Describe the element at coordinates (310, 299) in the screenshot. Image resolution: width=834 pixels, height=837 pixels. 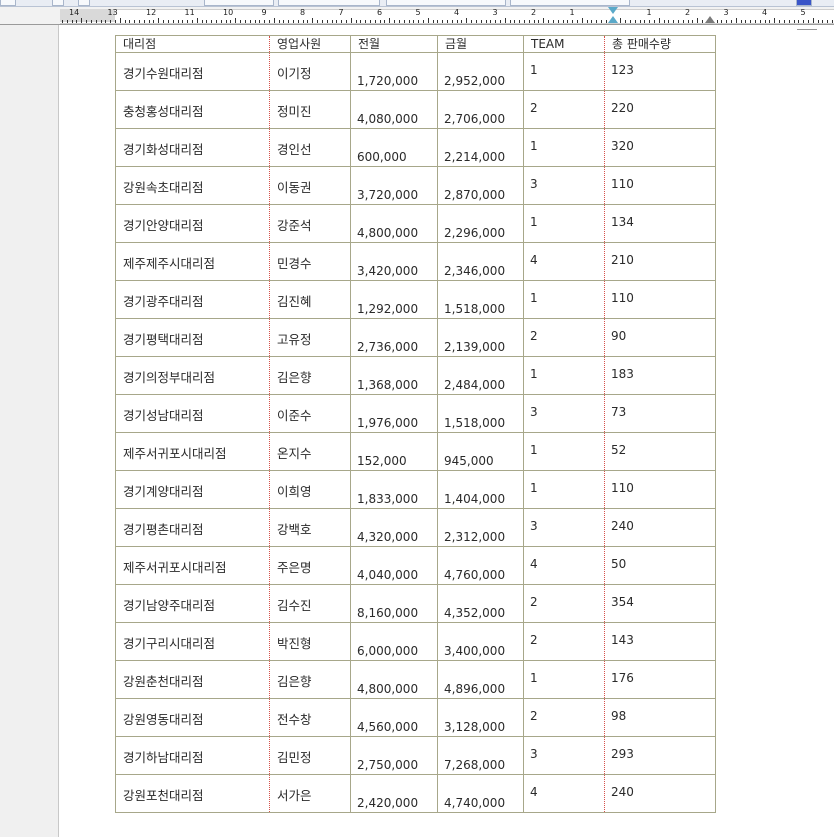
I see `cell-rep: 김진혜` at that location.